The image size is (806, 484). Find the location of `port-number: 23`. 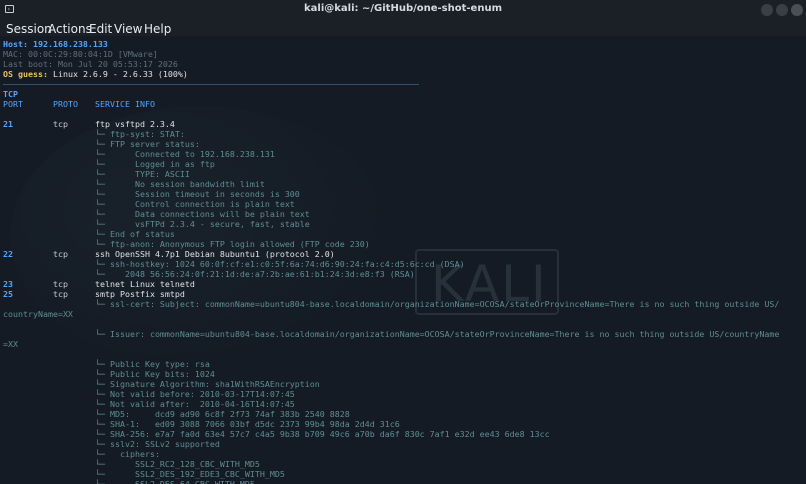

port-number: 23 is located at coordinates (8, 284).